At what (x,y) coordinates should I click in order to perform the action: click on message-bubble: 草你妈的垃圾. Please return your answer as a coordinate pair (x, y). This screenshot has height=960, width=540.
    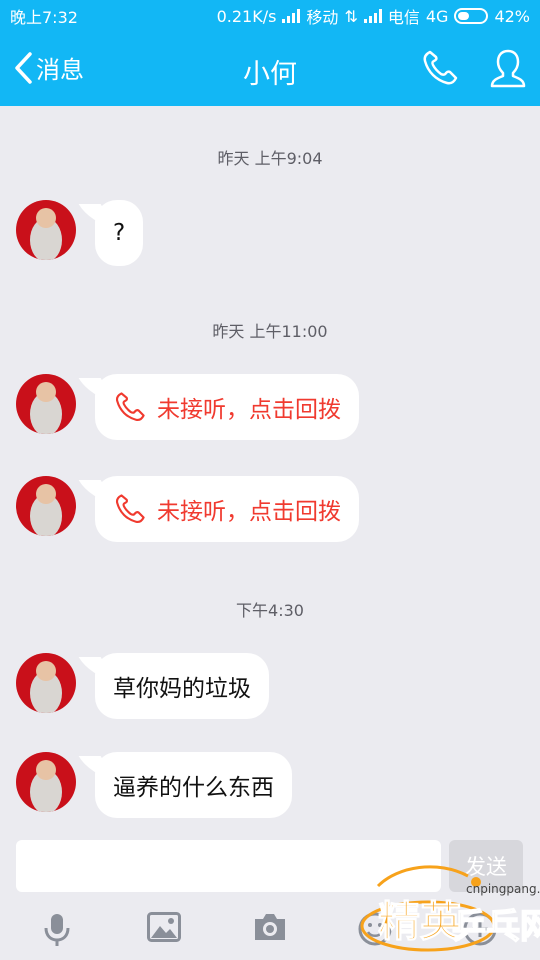
    Looking at the image, I should click on (182, 686).